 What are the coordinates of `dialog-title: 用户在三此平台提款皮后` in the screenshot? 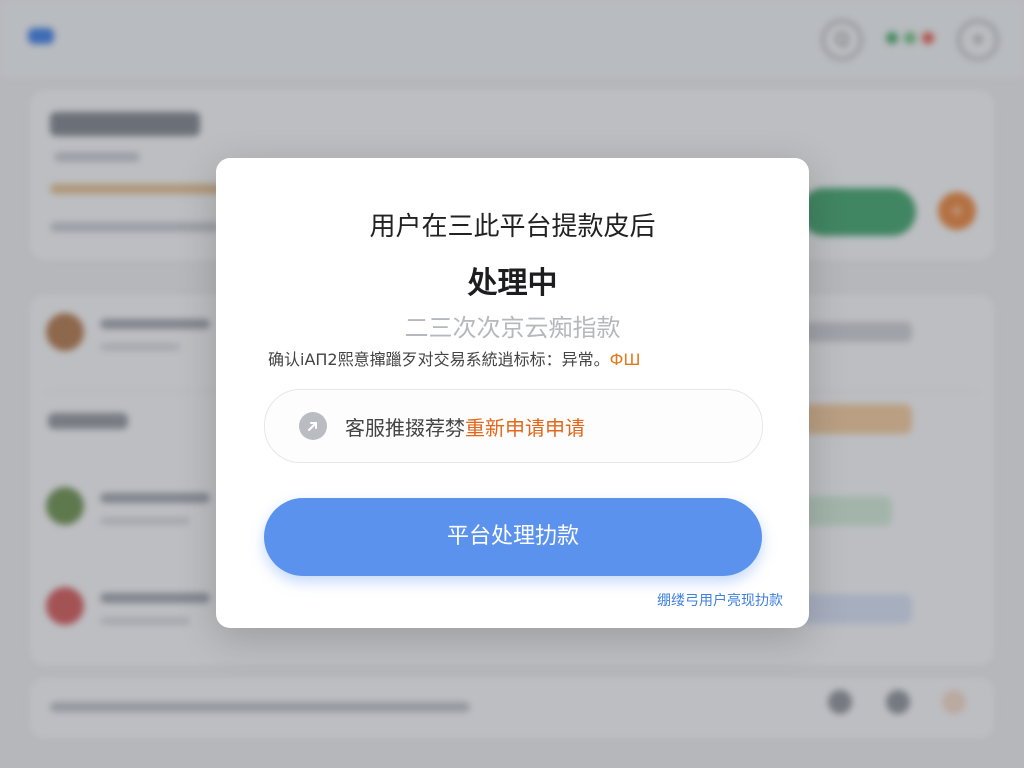 It's located at (512, 227).